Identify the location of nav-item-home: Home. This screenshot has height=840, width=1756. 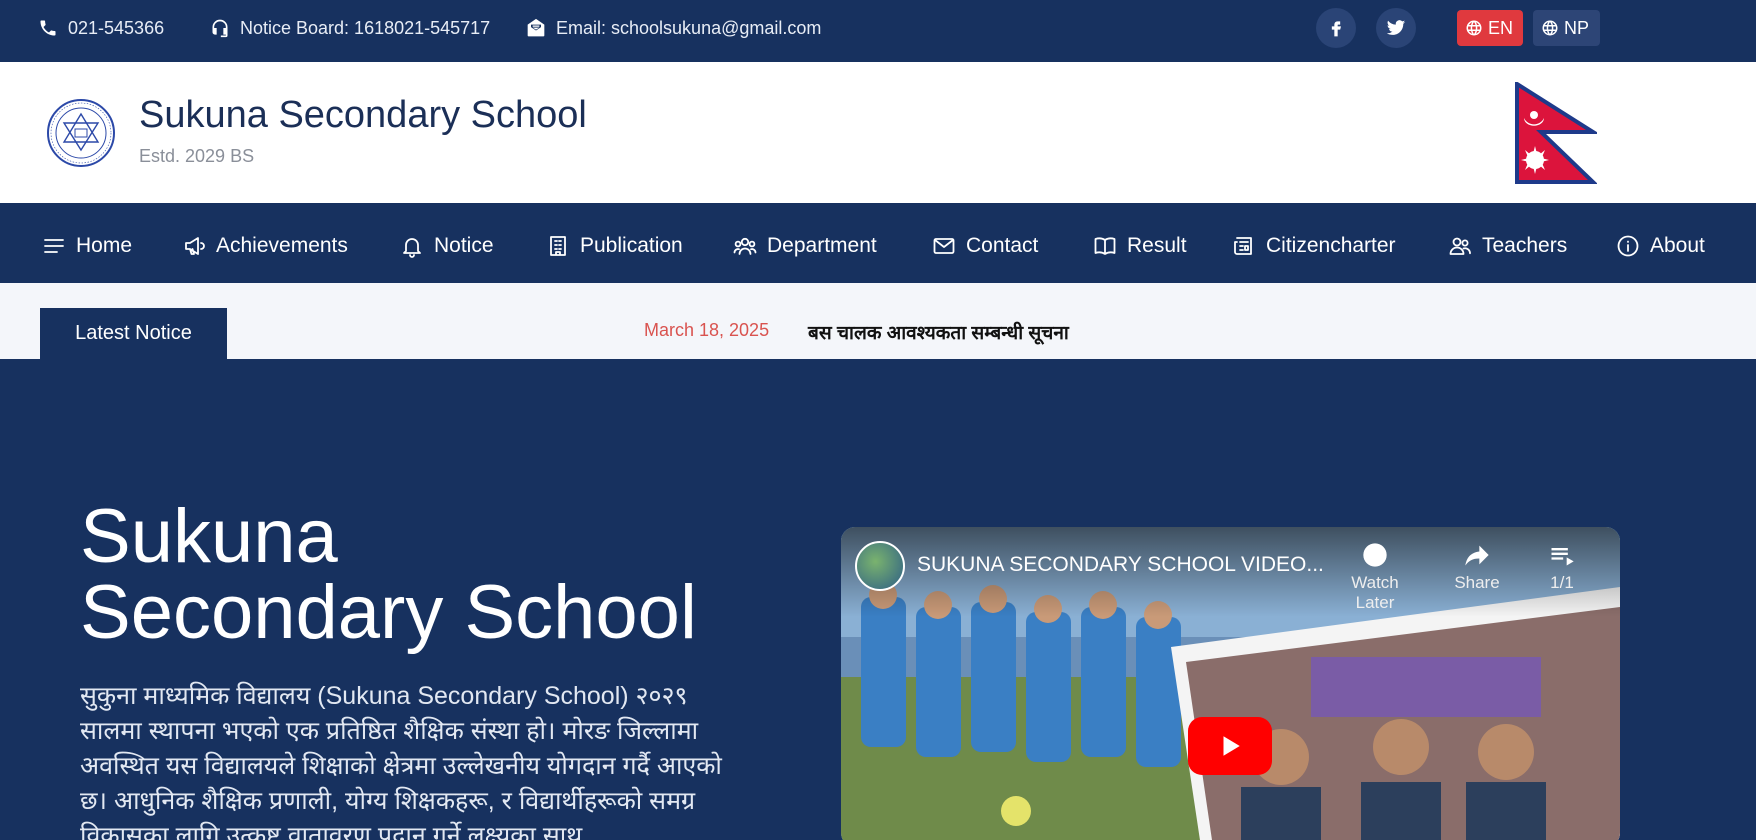
(87, 246).